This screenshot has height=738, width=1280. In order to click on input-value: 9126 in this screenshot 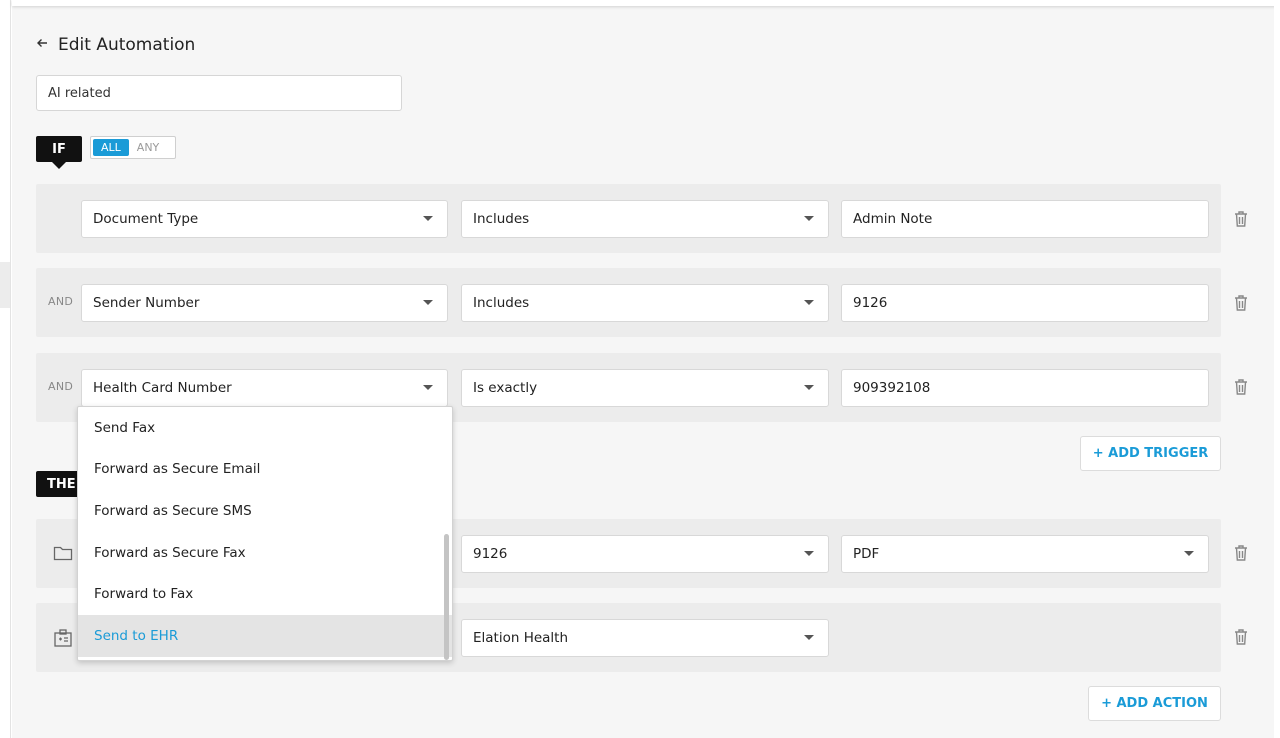, I will do `click(870, 303)`.